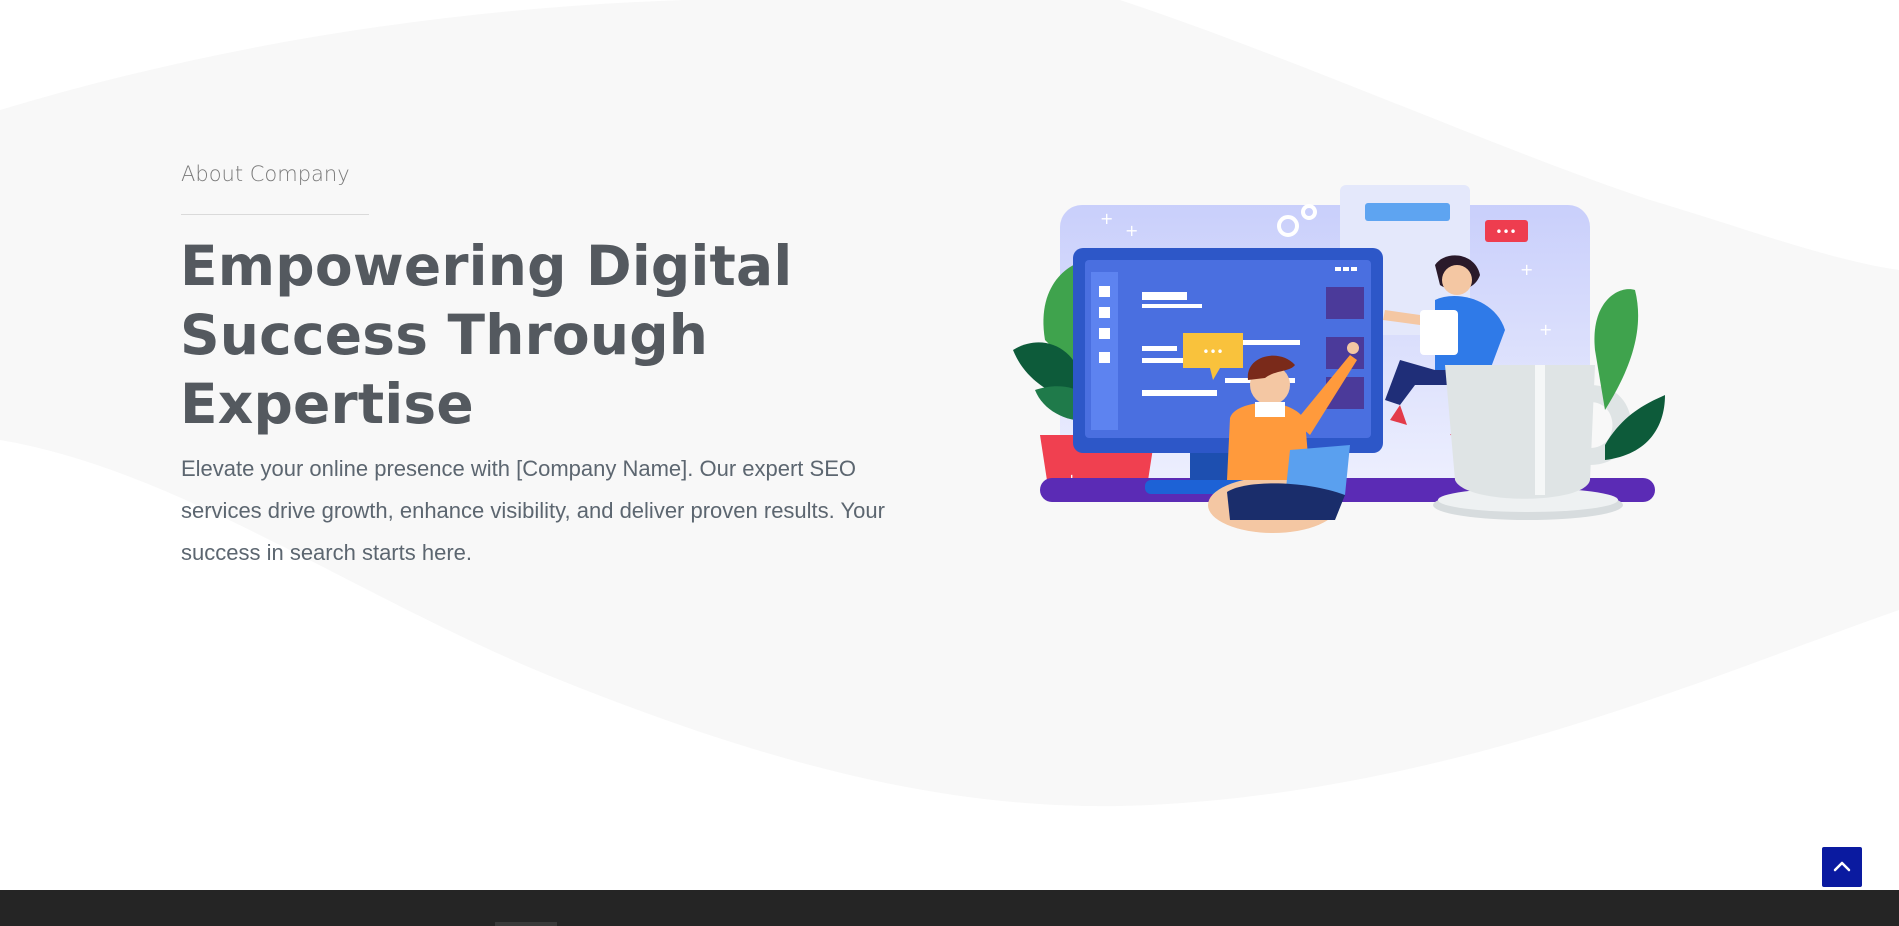 This screenshot has height=926, width=1899. What do you see at coordinates (1339, 359) in the screenshot?
I see `seo-team-computer-illustration: + + + + ••• +` at bounding box center [1339, 359].